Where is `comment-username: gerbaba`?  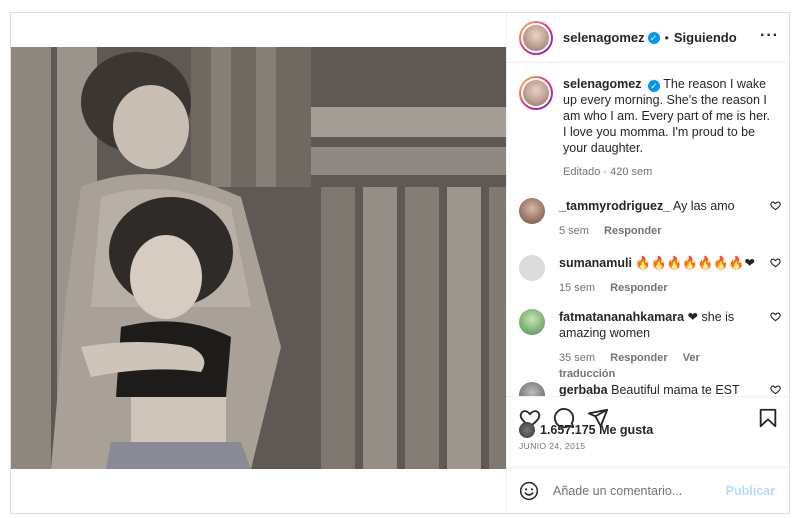
comment-username: gerbaba is located at coordinates (583, 389).